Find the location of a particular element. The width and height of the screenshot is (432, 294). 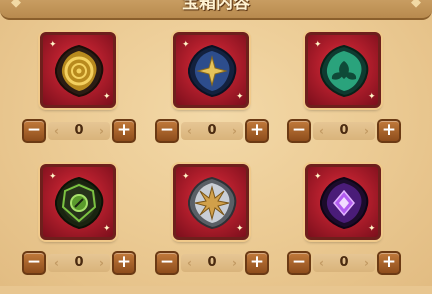

blue-star-gem-icon is located at coordinates (212, 71).